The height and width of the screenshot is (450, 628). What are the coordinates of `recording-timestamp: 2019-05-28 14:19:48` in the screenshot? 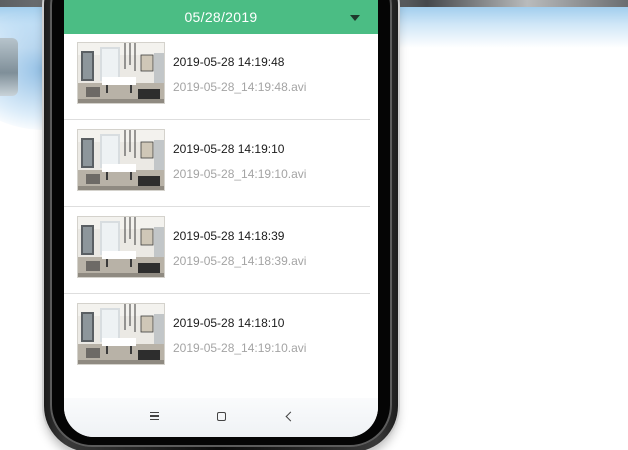 It's located at (229, 62).